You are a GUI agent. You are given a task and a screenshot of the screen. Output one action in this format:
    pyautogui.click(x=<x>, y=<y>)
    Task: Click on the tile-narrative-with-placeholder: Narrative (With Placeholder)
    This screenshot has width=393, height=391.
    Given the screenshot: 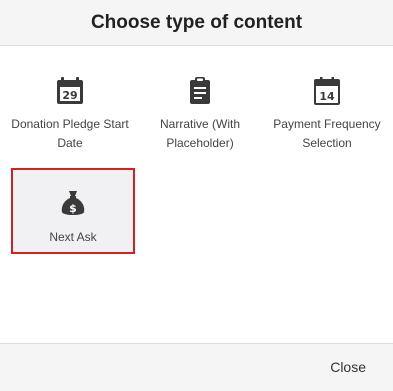 What is the action you would take?
    pyautogui.click(x=200, y=98)
    